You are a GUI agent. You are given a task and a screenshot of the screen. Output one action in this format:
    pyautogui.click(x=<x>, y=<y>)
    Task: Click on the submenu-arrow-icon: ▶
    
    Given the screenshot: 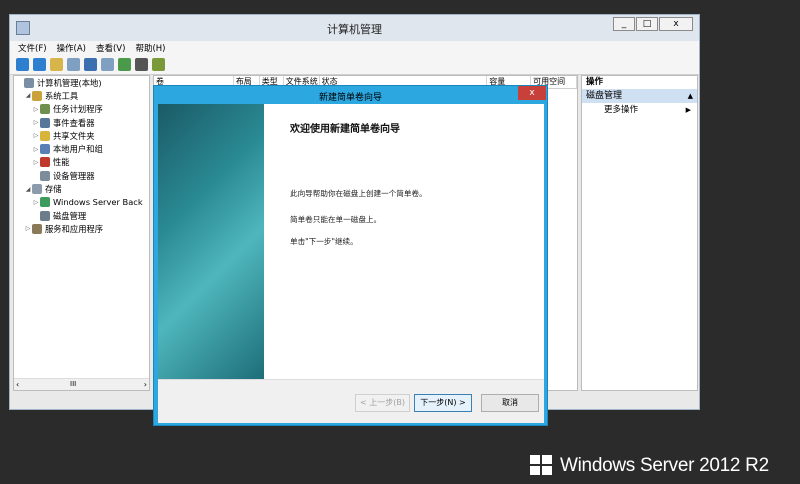 What is the action you would take?
    pyautogui.click(x=688, y=110)
    